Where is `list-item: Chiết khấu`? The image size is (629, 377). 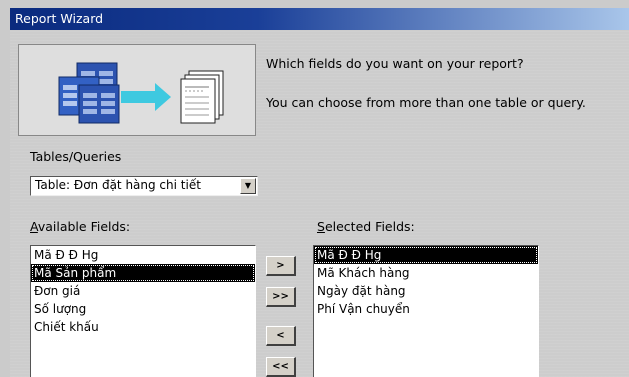
list-item: Chiết khấu is located at coordinates (143, 327).